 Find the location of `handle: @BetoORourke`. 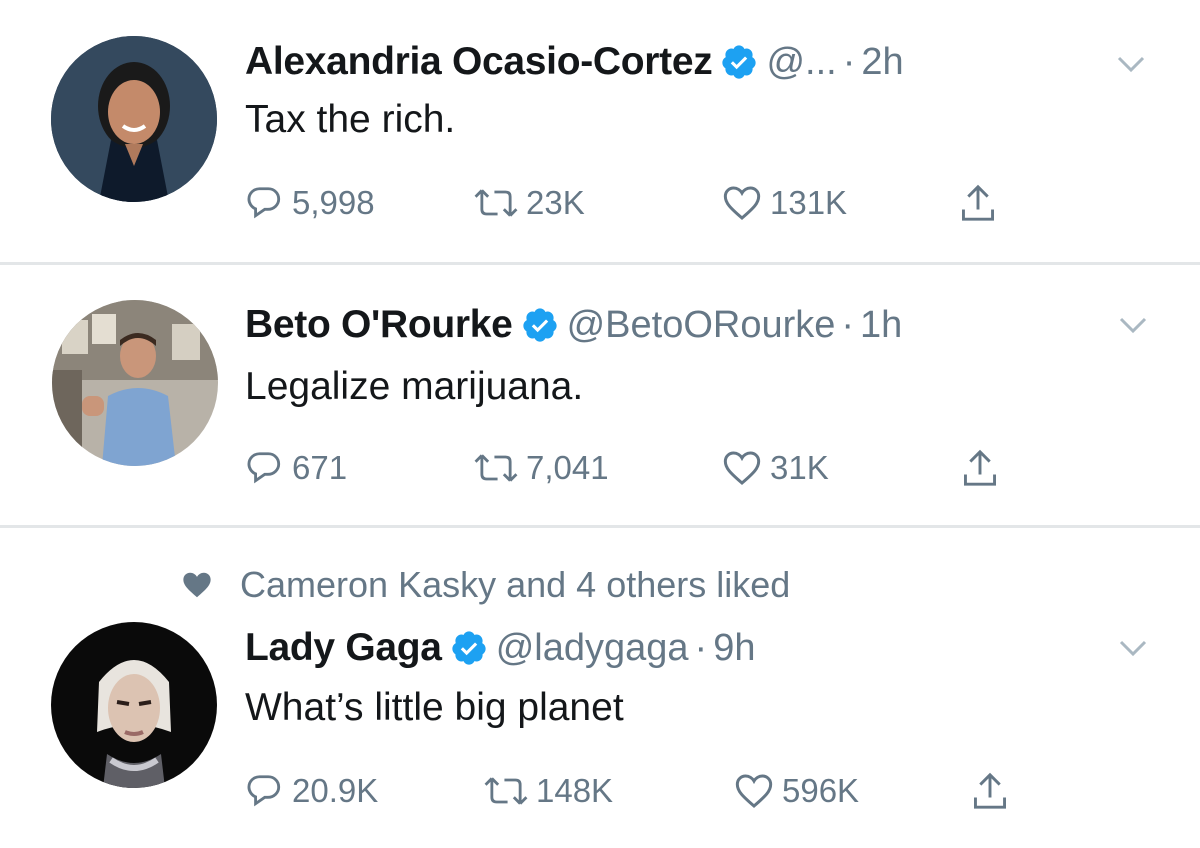

handle: @BetoORourke is located at coordinates (701, 325).